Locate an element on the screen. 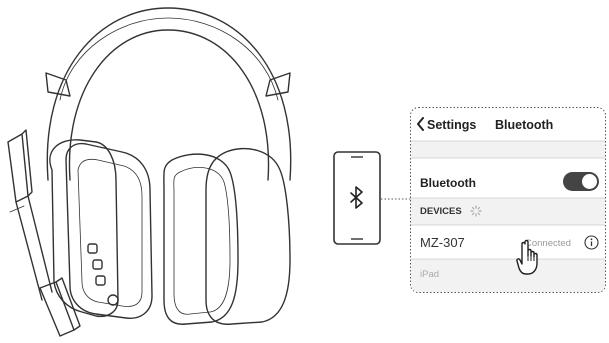  bluetooth-toggle is located at coordinates (581, 181).